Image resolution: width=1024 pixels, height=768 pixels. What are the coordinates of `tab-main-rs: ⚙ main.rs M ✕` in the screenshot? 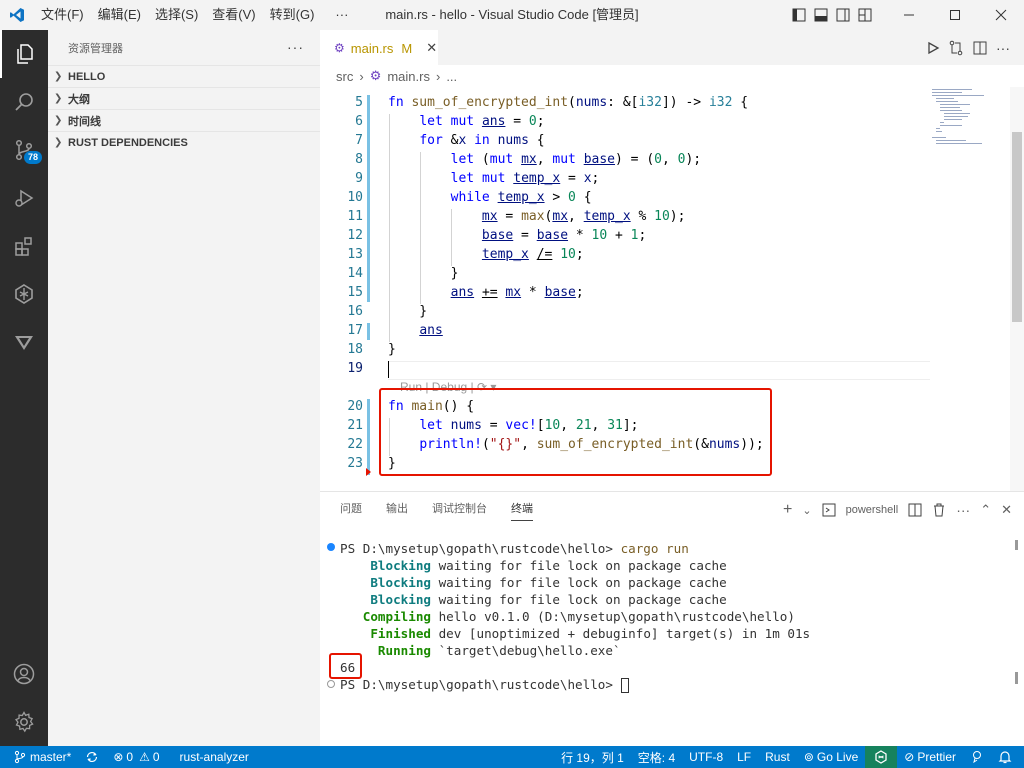 It's located at (379, 47).